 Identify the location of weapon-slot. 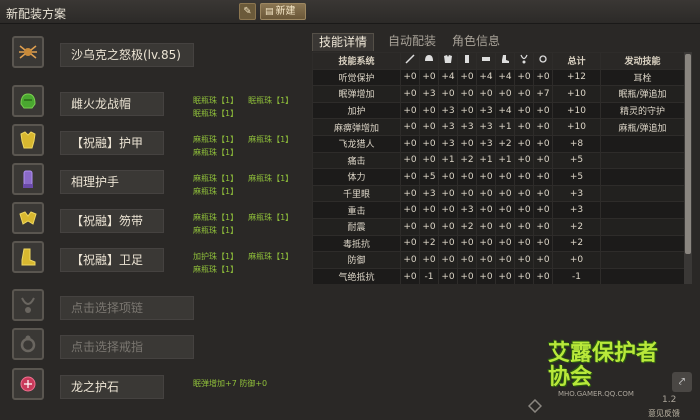
(28, 52).